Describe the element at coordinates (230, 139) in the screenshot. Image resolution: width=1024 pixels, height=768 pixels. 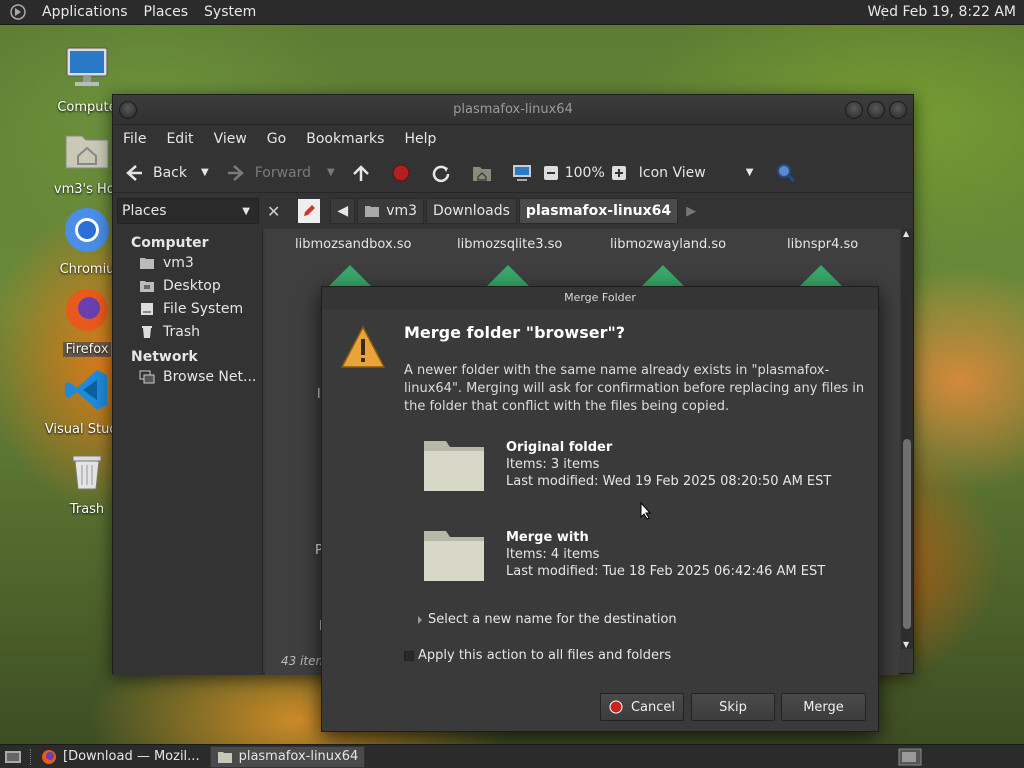
I see `menu-view: View` at that location.